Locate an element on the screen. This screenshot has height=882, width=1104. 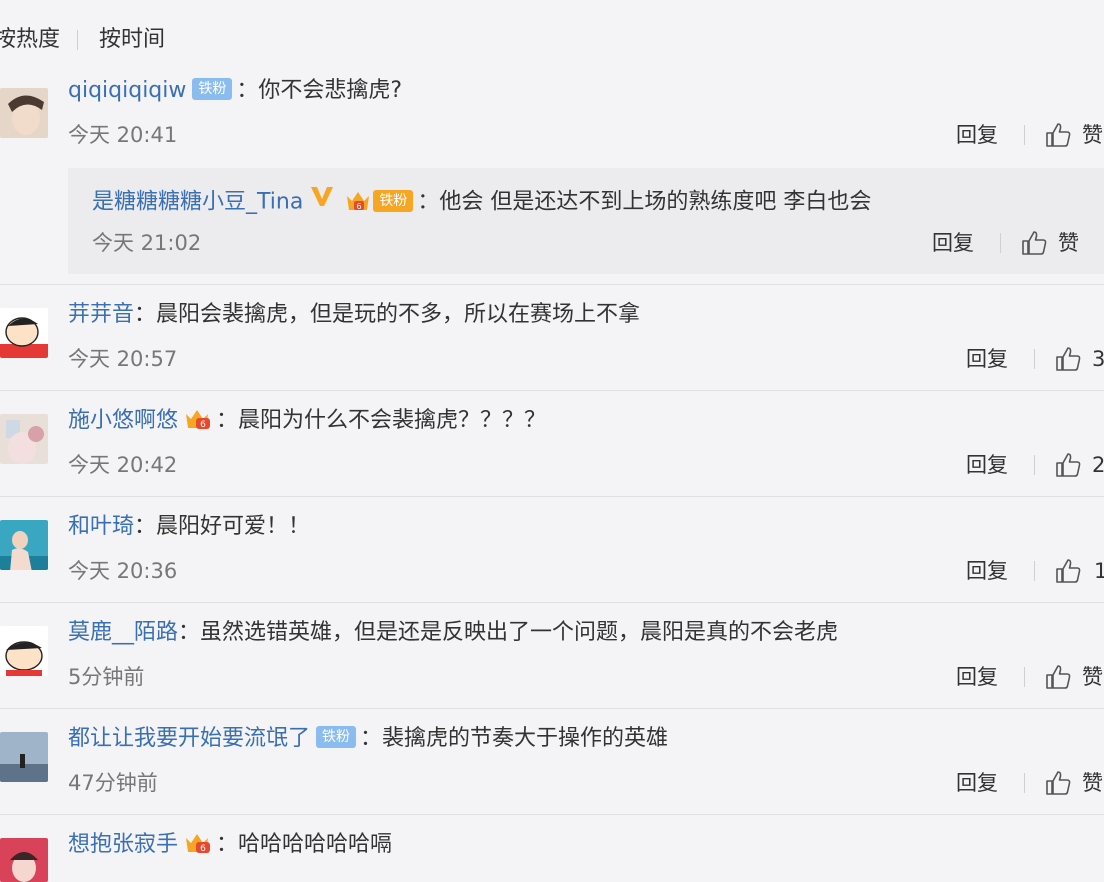
sort-bar: 按热度 按时间 is located at coordinates (150, 40).